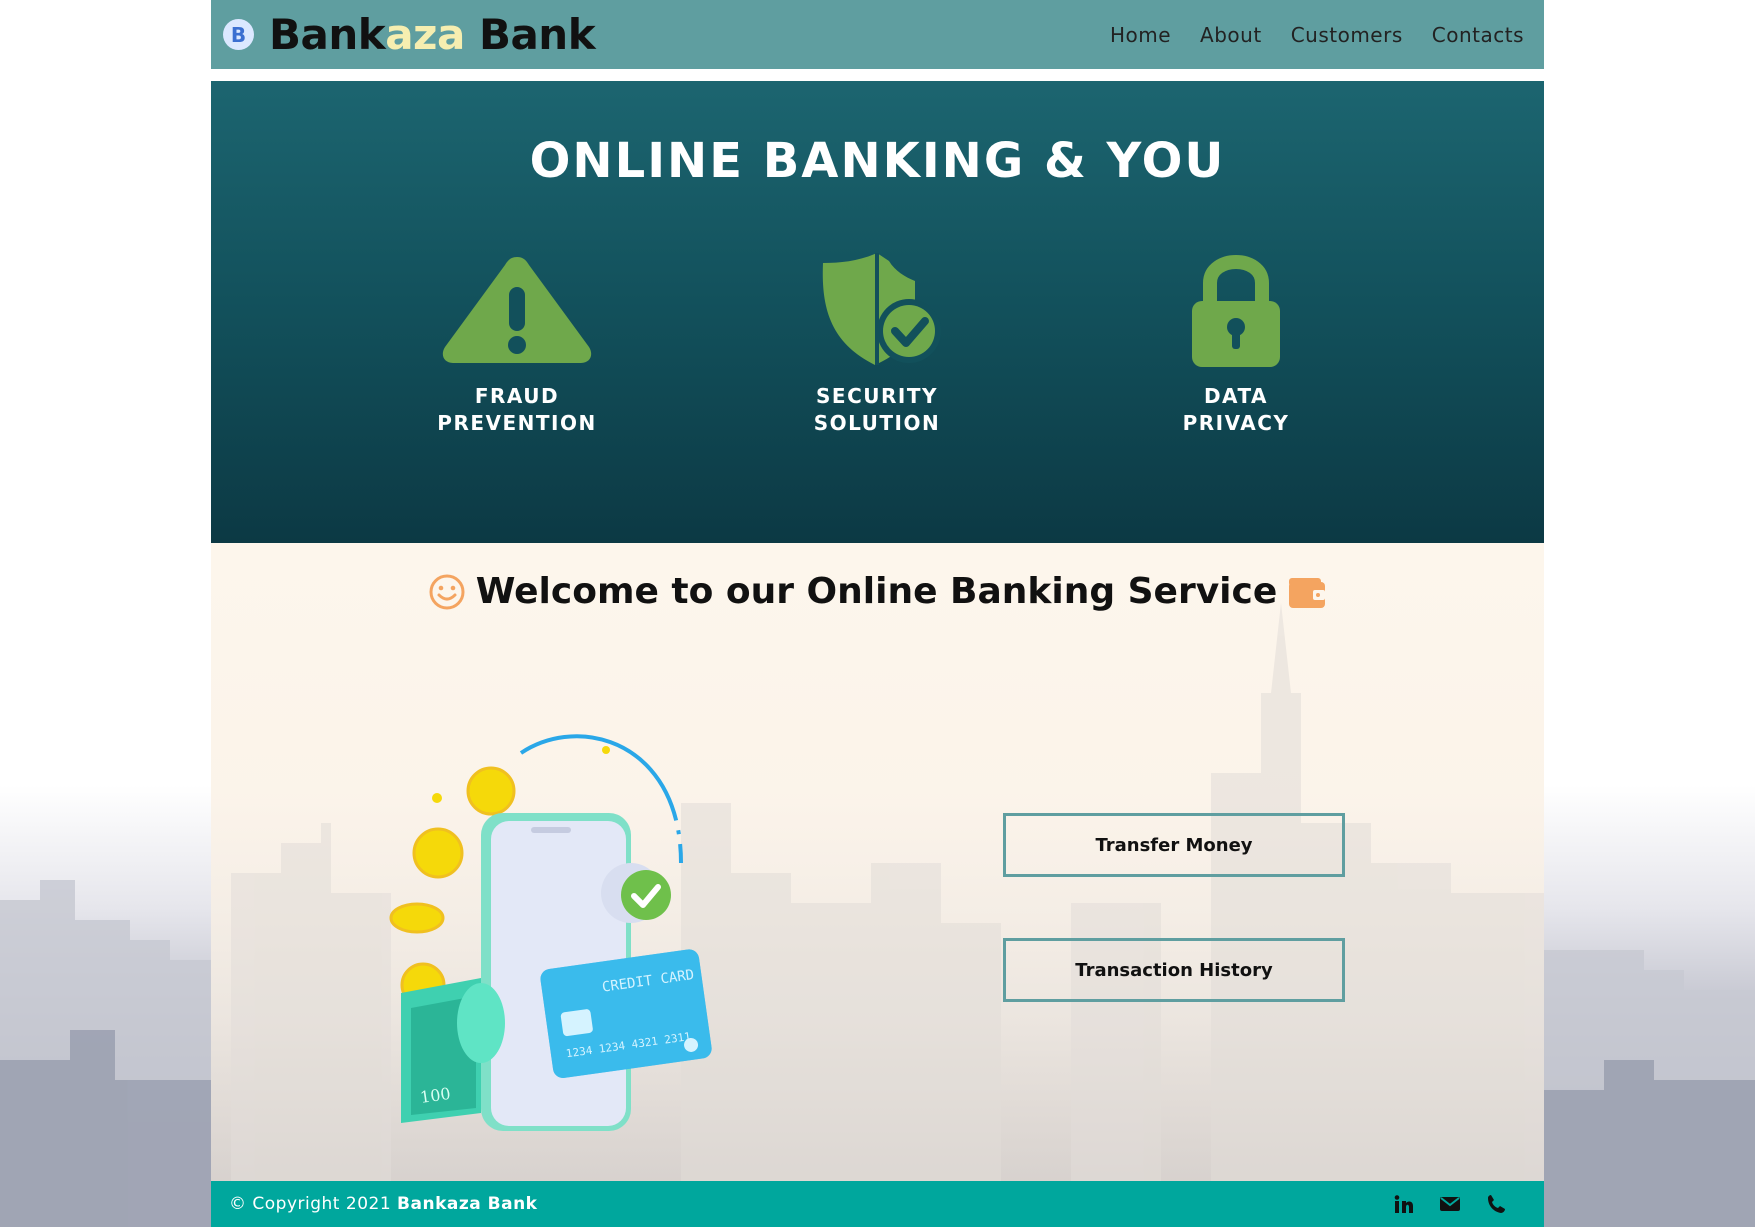 The width and height of the screenshot is (1755, 1227). What do you see at coordinates (1231, 35) in the screenshot?
I see `nav-about: About` at bounding box center [1231, 35].